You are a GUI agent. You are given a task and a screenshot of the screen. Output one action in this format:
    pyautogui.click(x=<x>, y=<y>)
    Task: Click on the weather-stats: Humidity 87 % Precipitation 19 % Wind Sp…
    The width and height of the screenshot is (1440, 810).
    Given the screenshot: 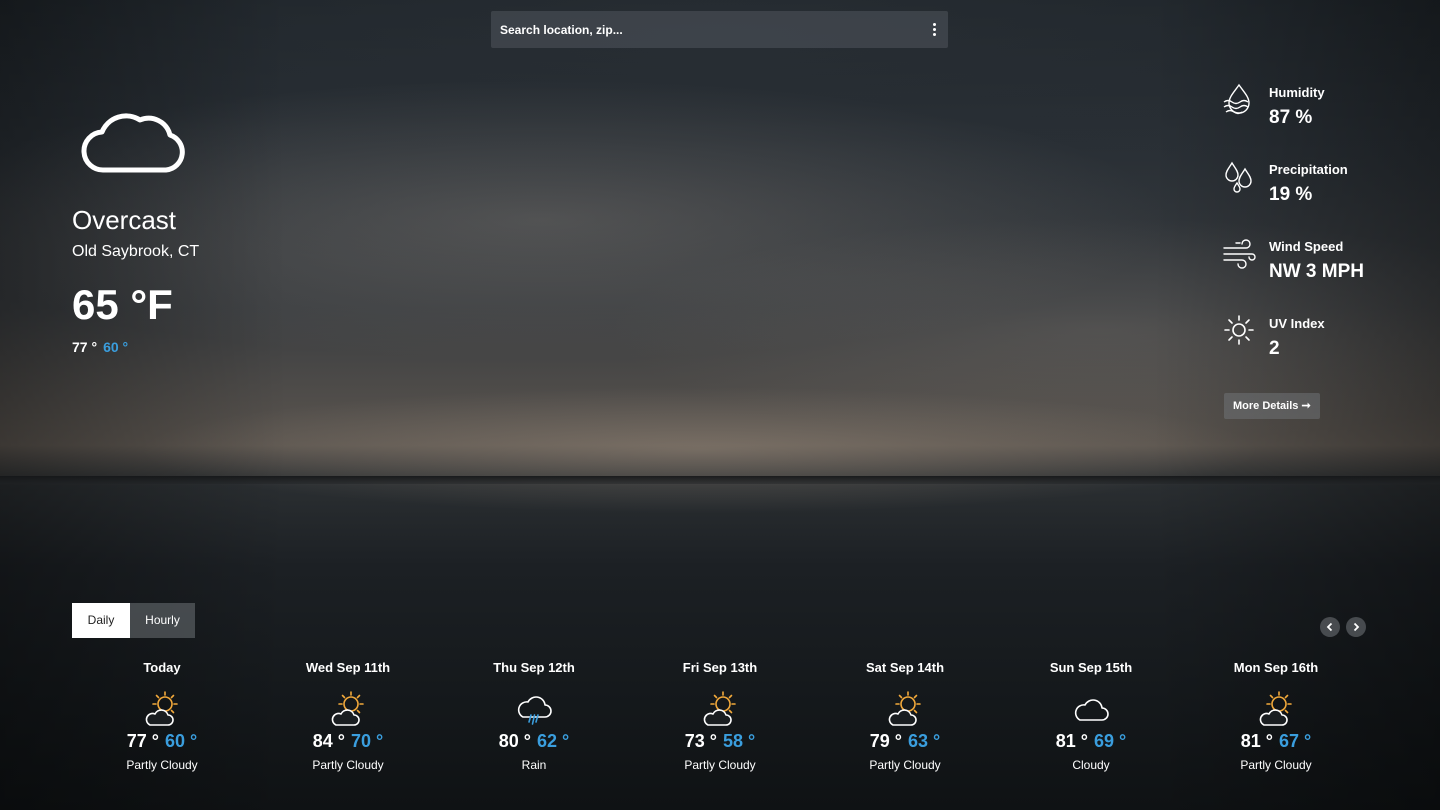 What is the action you would take?
    pyautogui.click(x=1322, y=234)
    